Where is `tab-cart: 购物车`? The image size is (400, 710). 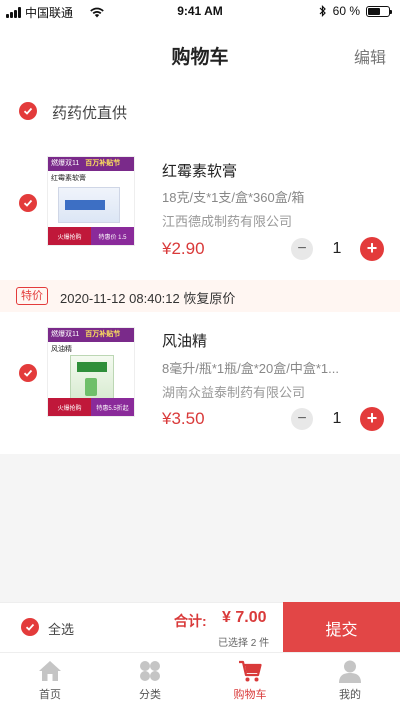
tab-cart: 购物车 is located at coordinates (250, 681).